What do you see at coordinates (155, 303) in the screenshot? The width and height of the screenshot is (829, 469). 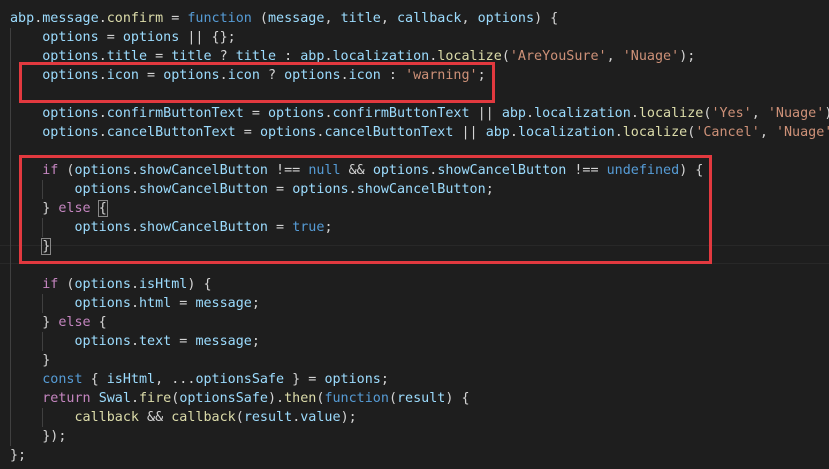 I see `code-token: html` at bounding box center [155, 303].